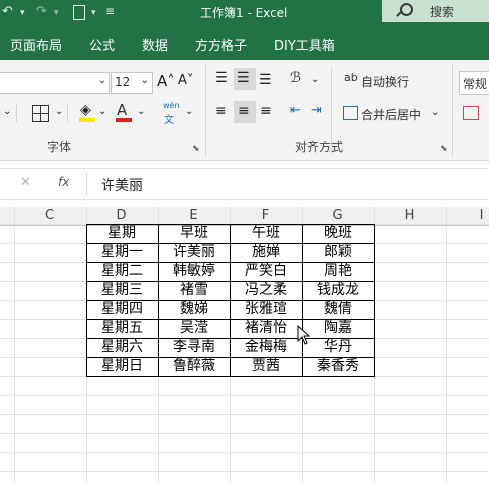 The image size is (489, 483). I want to click on column-header-h: H, so click(409, 216).